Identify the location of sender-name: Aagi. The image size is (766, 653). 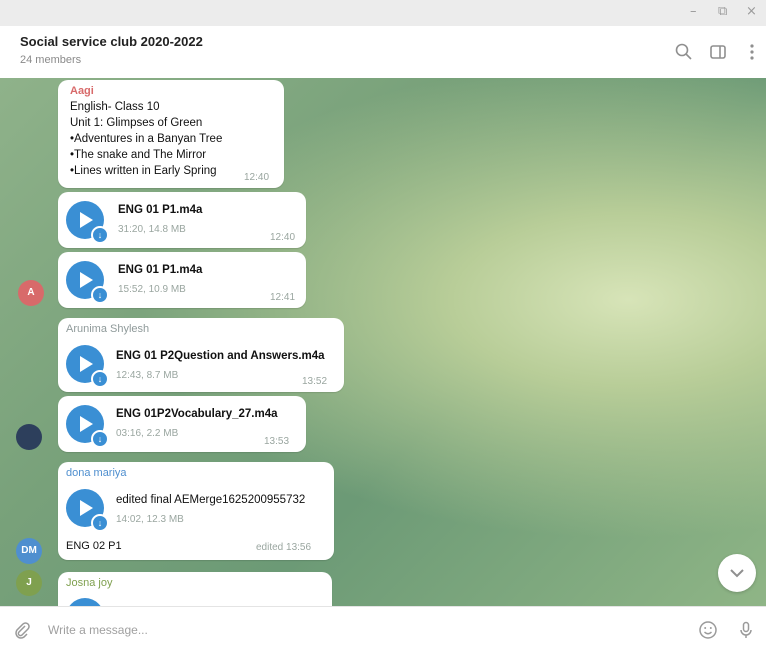
(82, 91).